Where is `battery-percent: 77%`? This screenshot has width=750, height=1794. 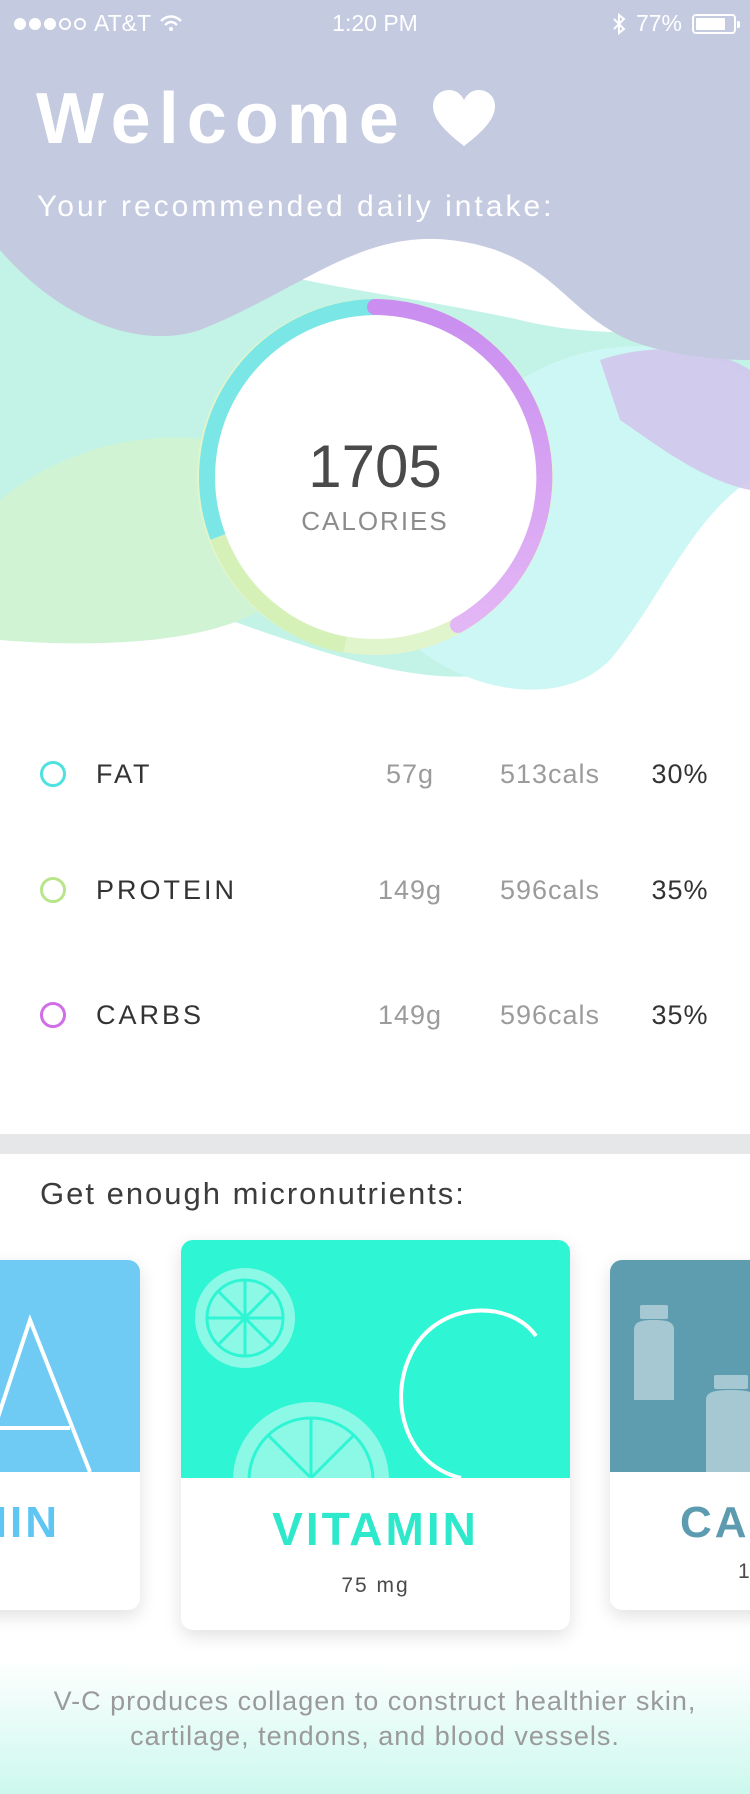
battery-percent: 77% is located at coordinates (658, 23).